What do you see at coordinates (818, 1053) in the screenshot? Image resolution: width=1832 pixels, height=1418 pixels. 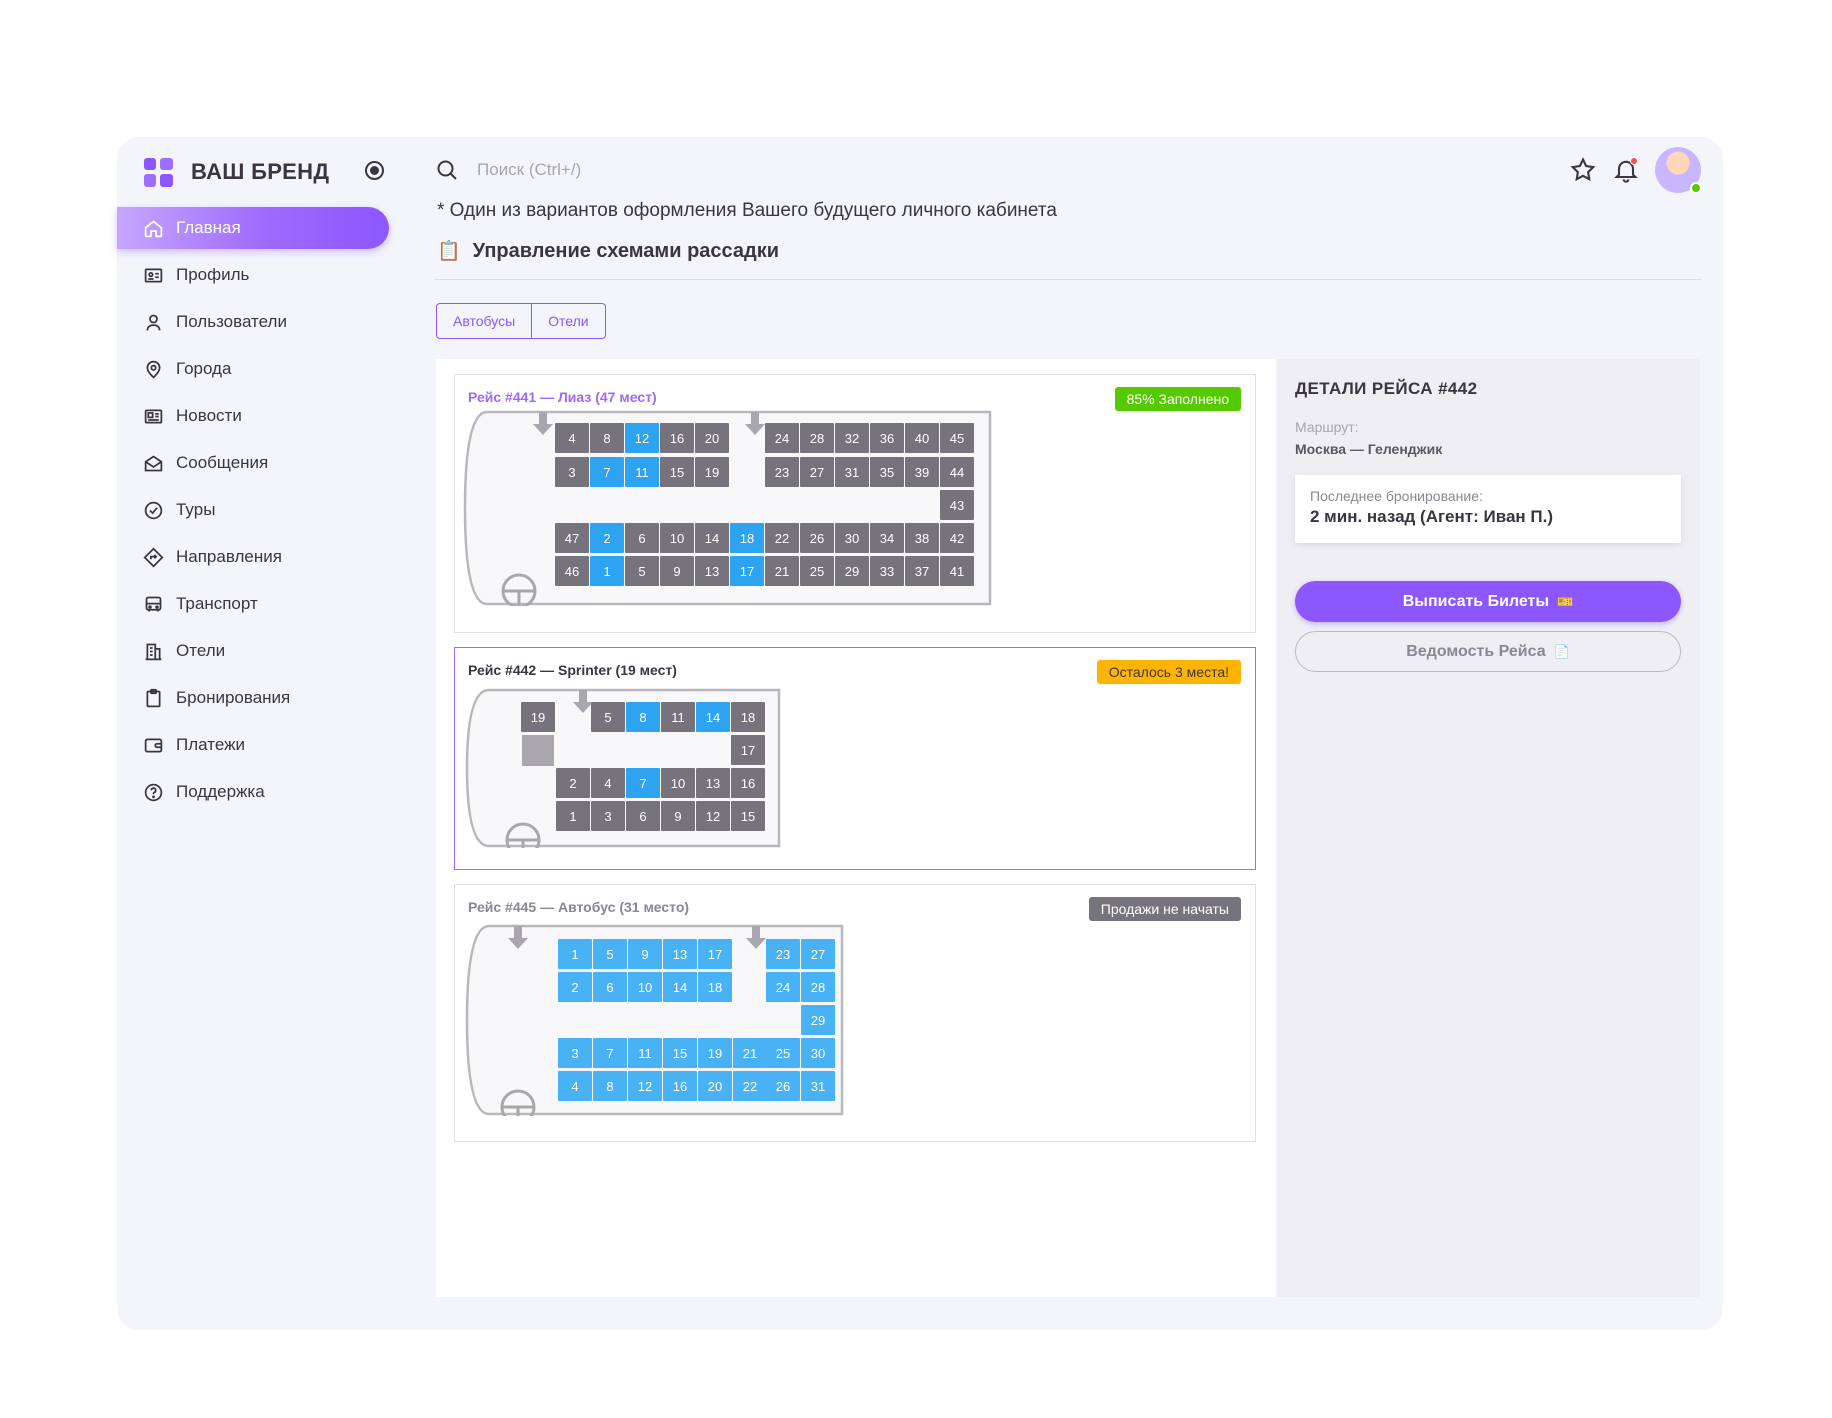 I see `seat-30: 30` at bounding box center [818, 1053].